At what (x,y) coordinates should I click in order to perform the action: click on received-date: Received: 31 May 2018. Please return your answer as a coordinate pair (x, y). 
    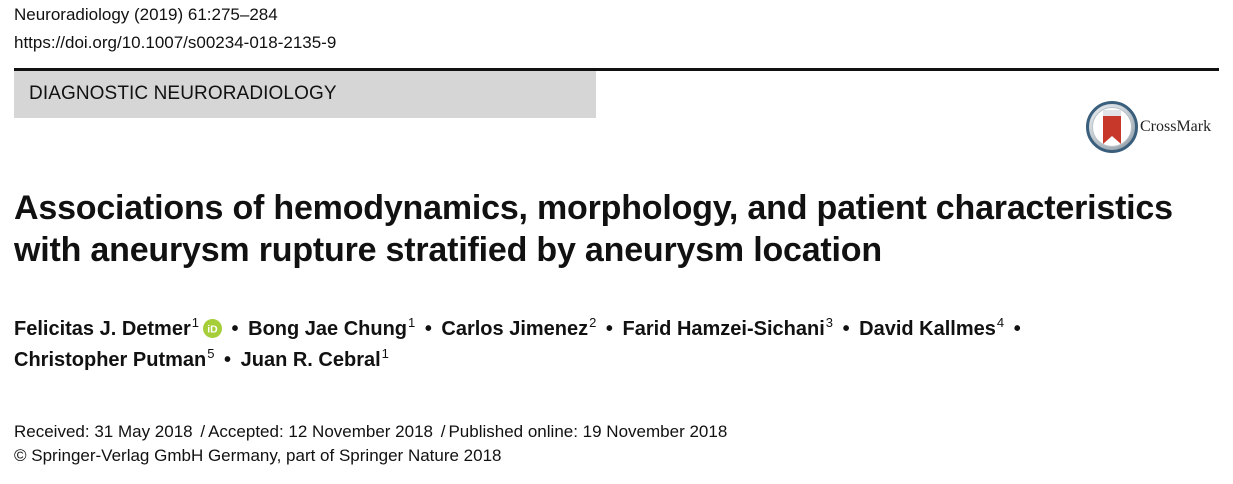
    Looking at the image, I should click on (103, 431).